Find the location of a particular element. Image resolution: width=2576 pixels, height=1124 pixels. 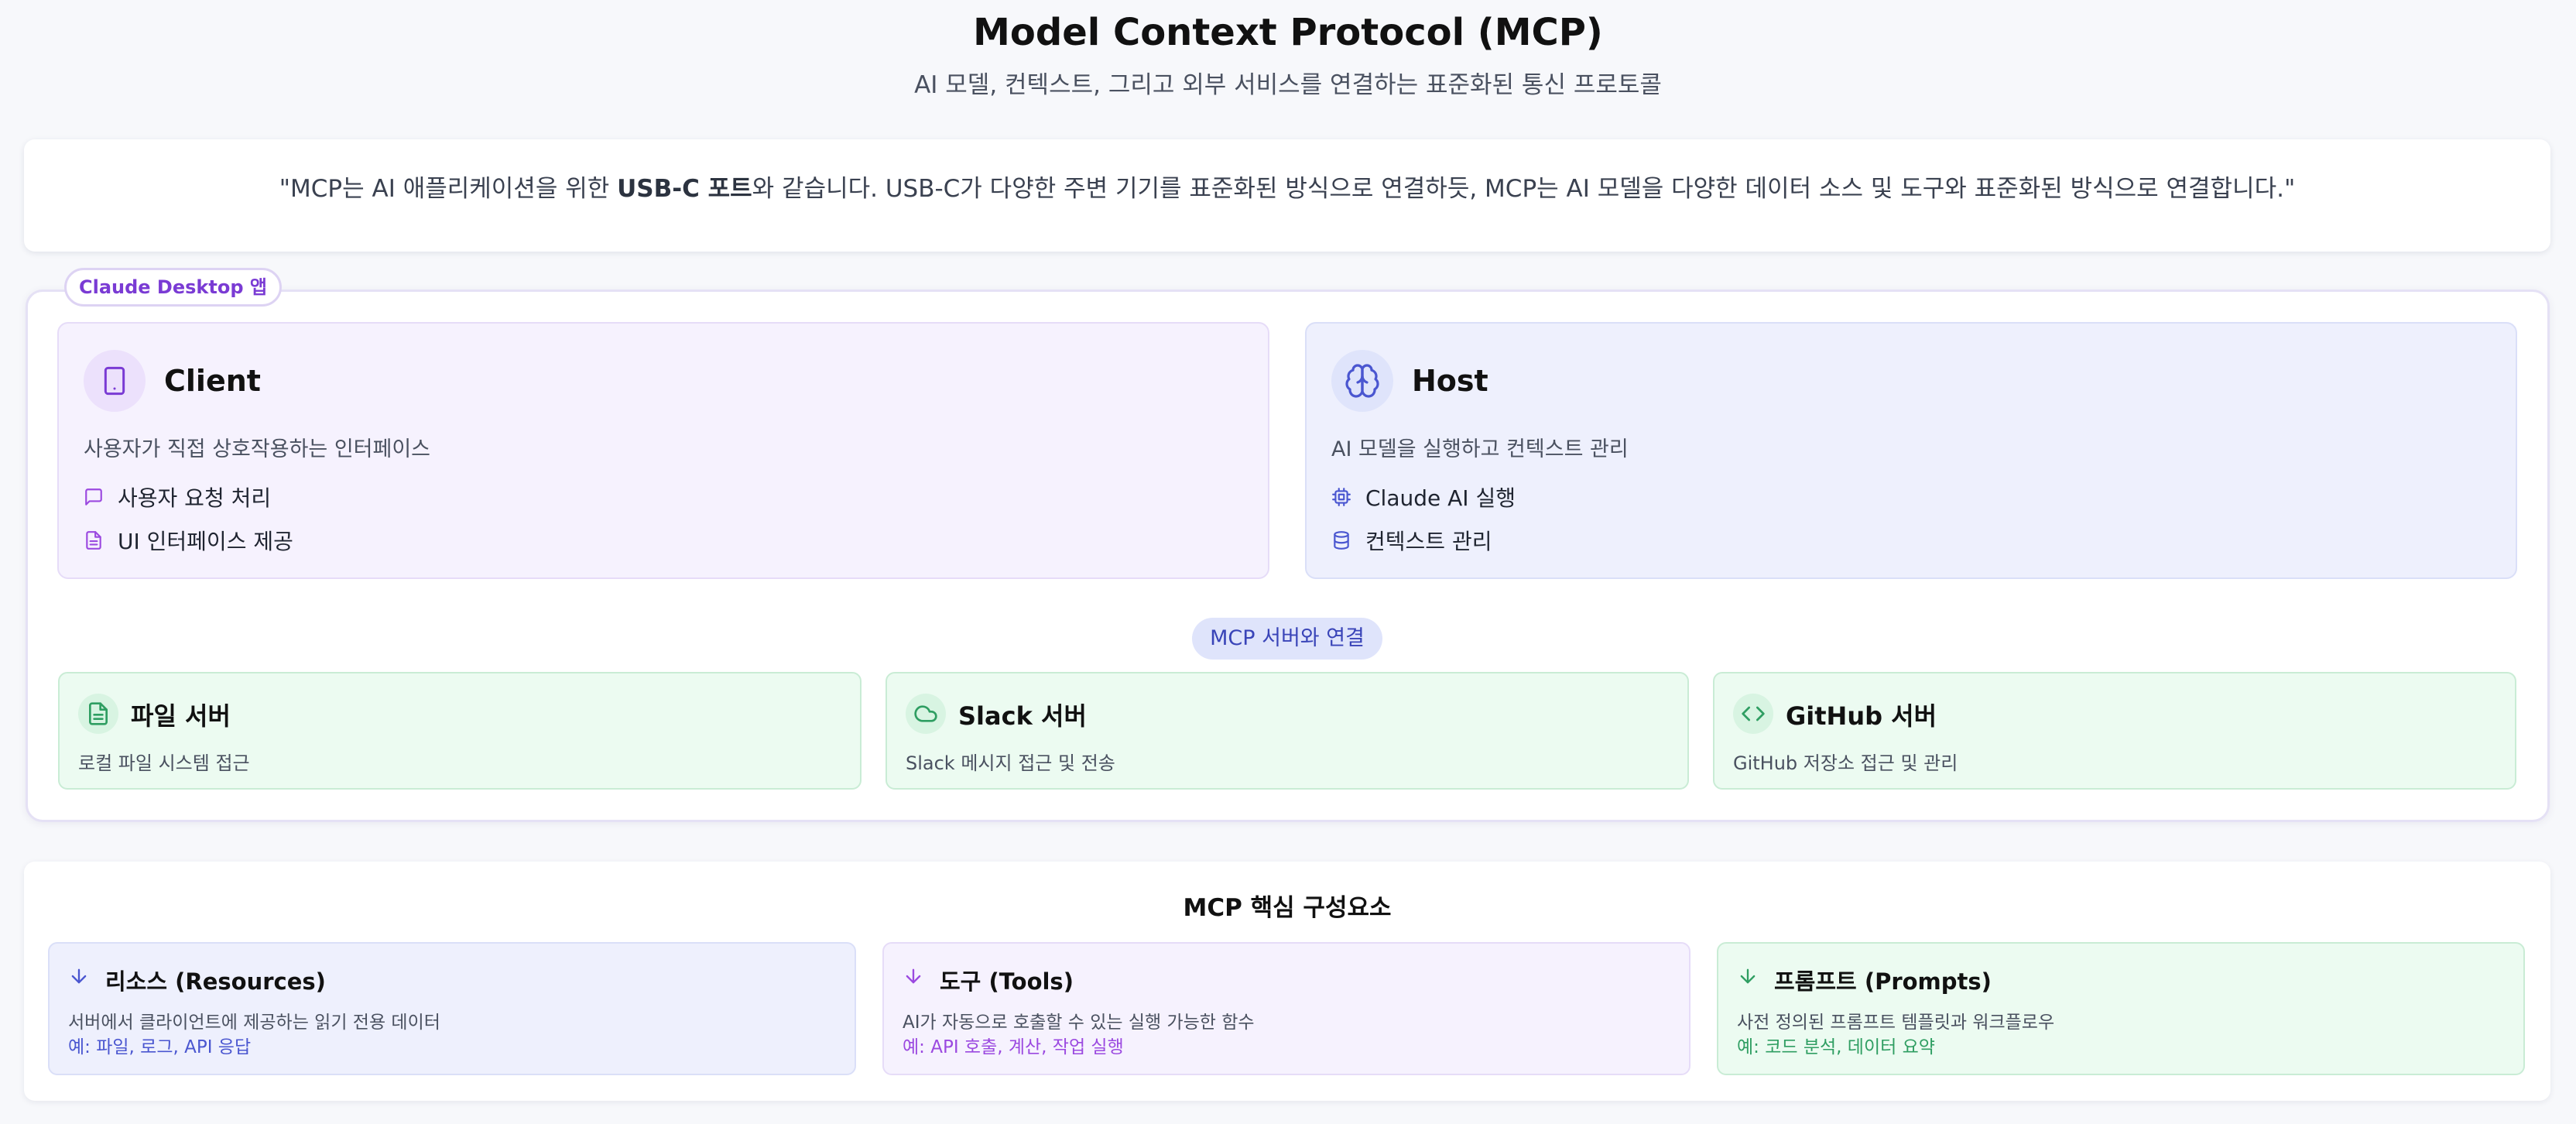

core-item-description: 사전 정의된 프롬프트 템플릿과 워크플로우 is located at coordinates (1896, 1023).